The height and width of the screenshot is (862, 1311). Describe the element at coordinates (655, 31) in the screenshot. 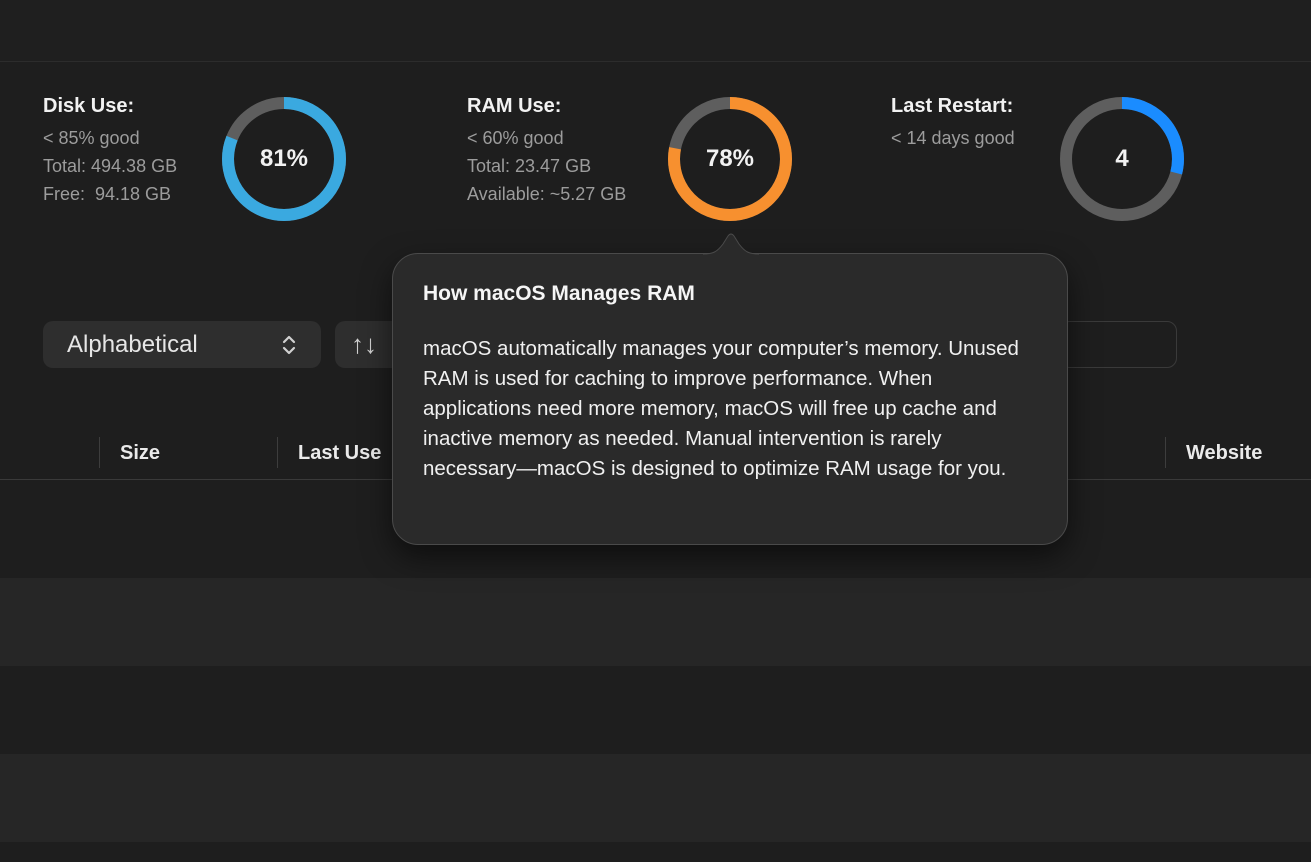

I see `window-titlebar` at that location.